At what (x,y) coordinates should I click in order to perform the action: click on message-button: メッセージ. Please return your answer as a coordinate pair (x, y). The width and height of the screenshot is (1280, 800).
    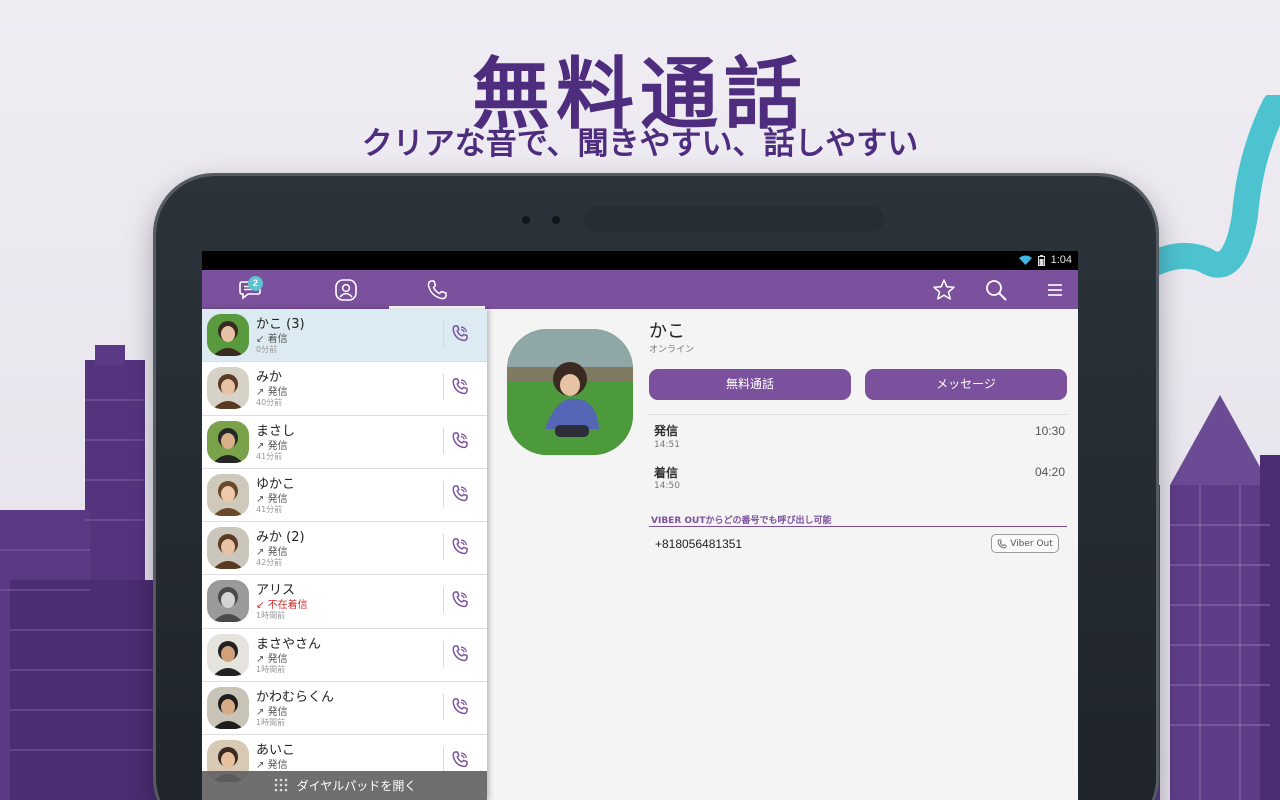
    Looking at the image, I should click on (966, 384).